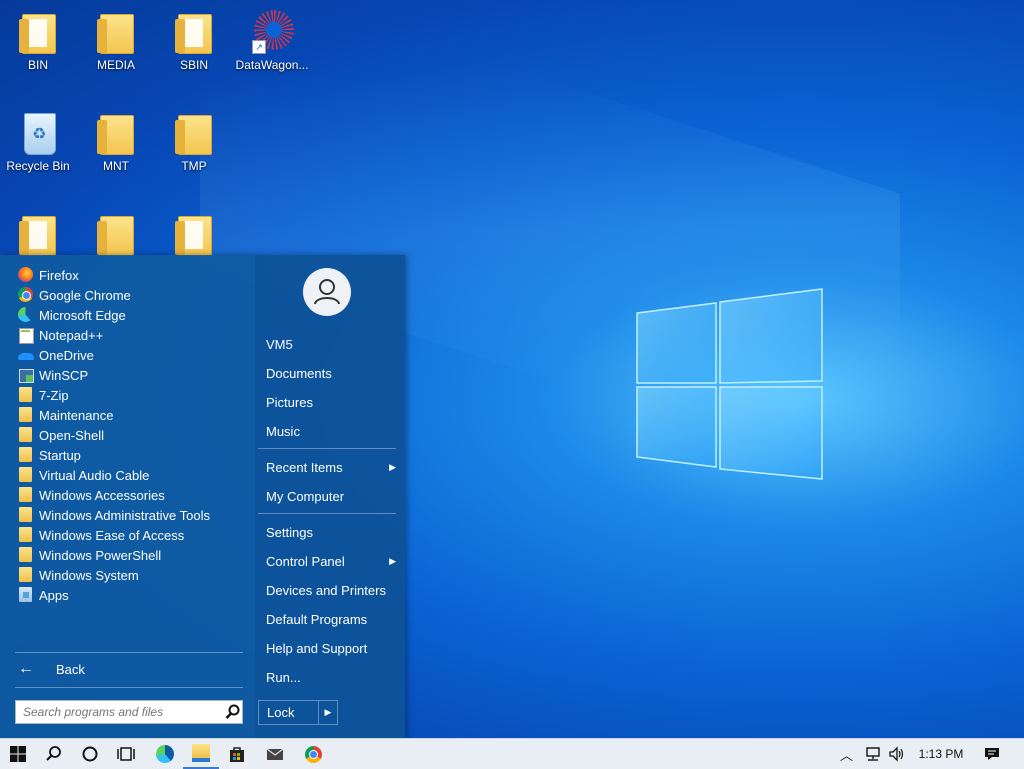 This screenshot has width=1024, height=769. I want to click on desktop-icon-mnt: MNT, so click(116, 142).